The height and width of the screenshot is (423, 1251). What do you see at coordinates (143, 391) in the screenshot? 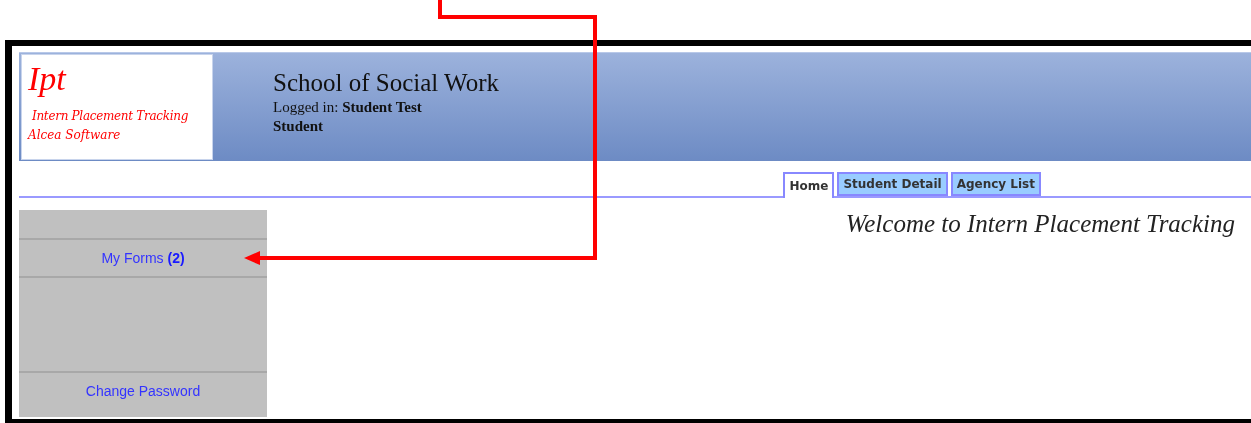
I see `sidebar-link: Change Password` at bounding box center [143, 391].